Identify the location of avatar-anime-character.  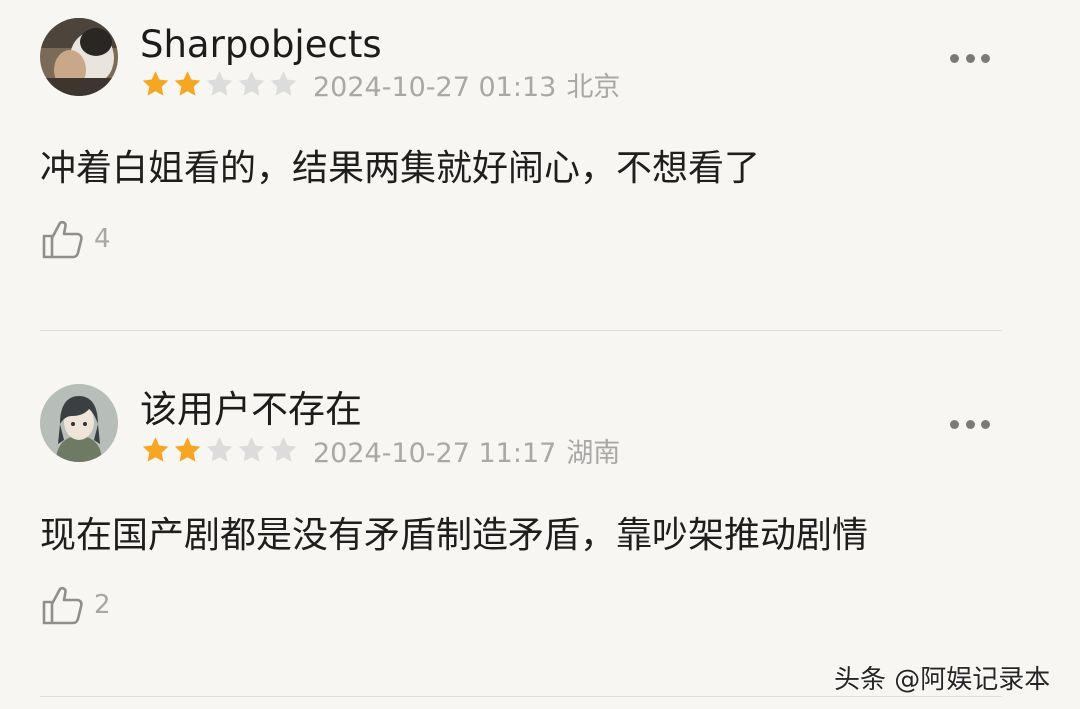
(79, 423).